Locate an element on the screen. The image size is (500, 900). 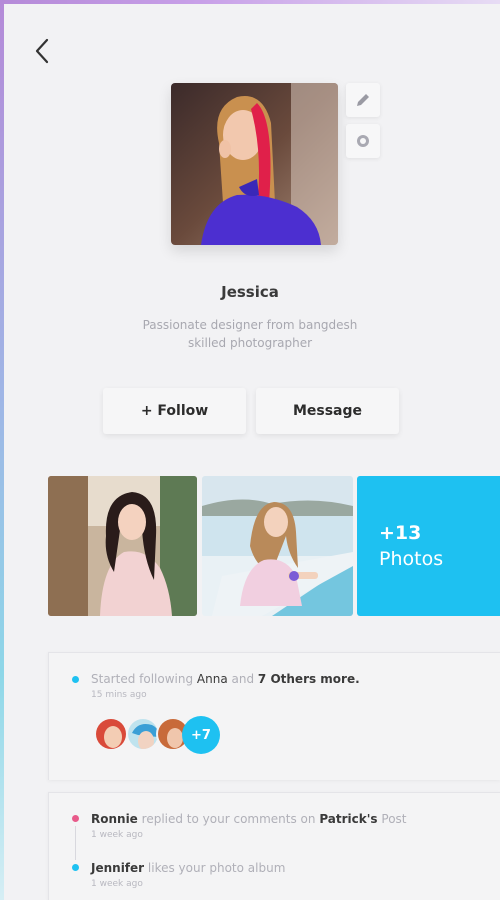
activity-target-patrick: Patrick's is located at coordinates (348, 819).